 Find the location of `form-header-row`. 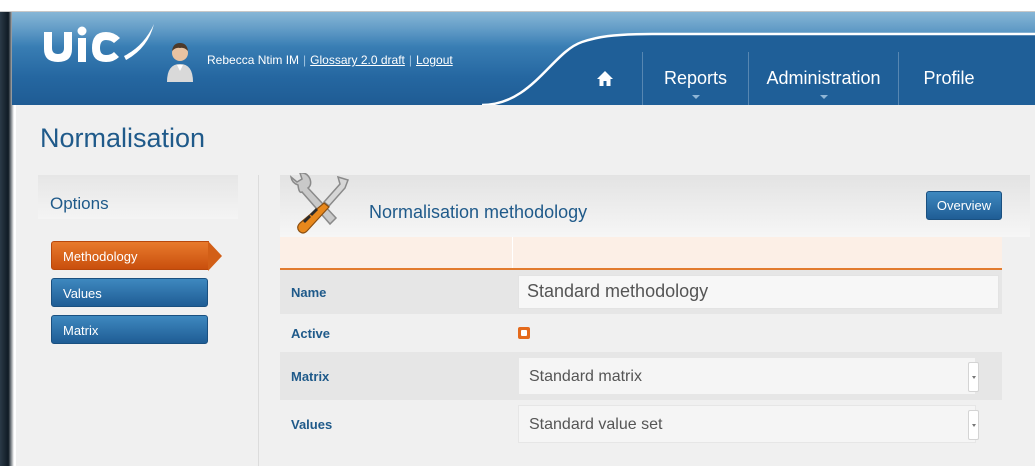

form-header-row is located at coordinates (641, 253).